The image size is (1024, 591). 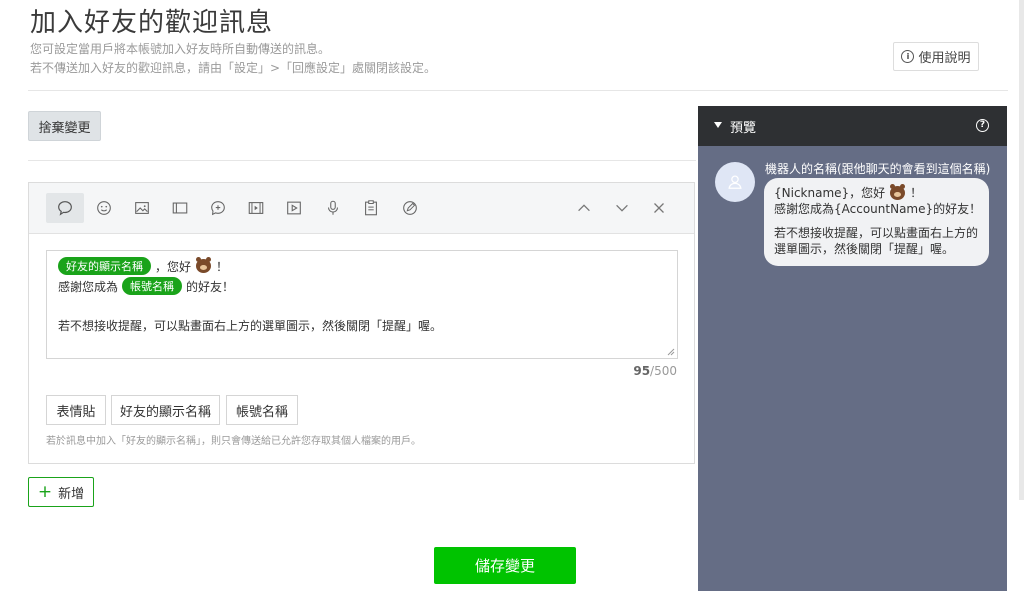 What do you see at coordinates (45, 491) in the screenshot?
I see `plus-icon: +` at bounding box center [45, 491].